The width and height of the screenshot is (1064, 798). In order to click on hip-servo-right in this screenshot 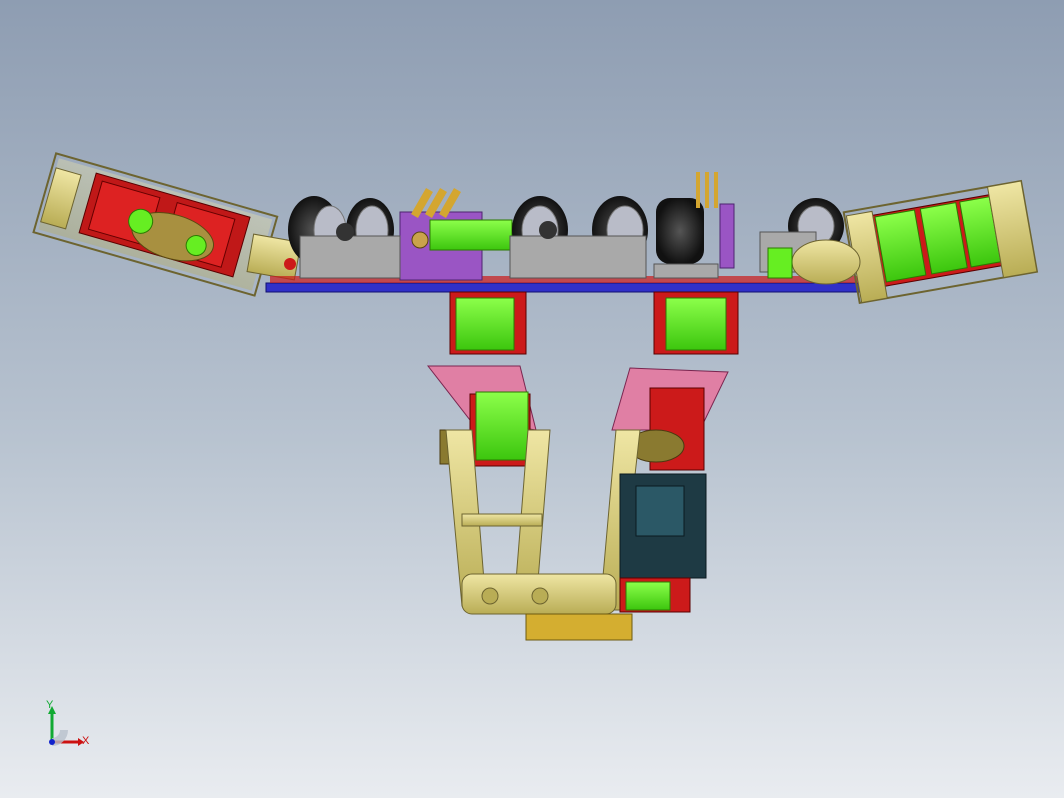, I will do `click(696, 323)`.